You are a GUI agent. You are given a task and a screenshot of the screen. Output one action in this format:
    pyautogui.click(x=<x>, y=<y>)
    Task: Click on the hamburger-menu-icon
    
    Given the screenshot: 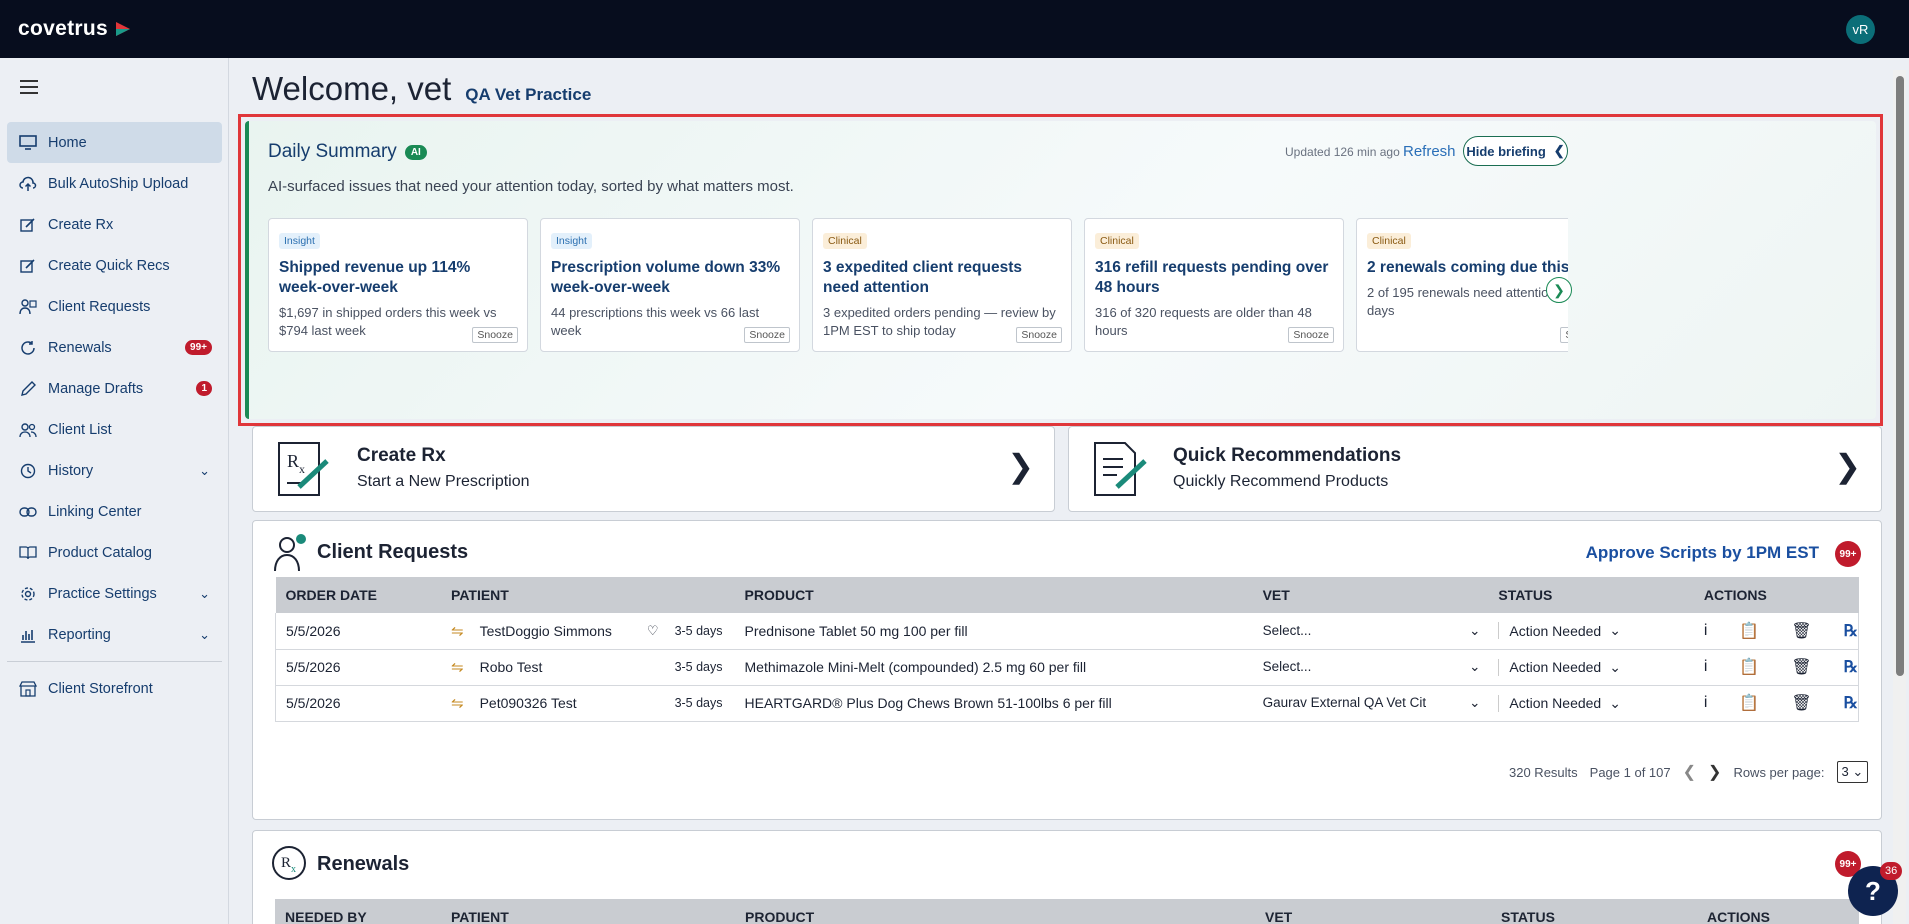 What is the action you would take?
    pyautogui.click(x=29, y=87)
    